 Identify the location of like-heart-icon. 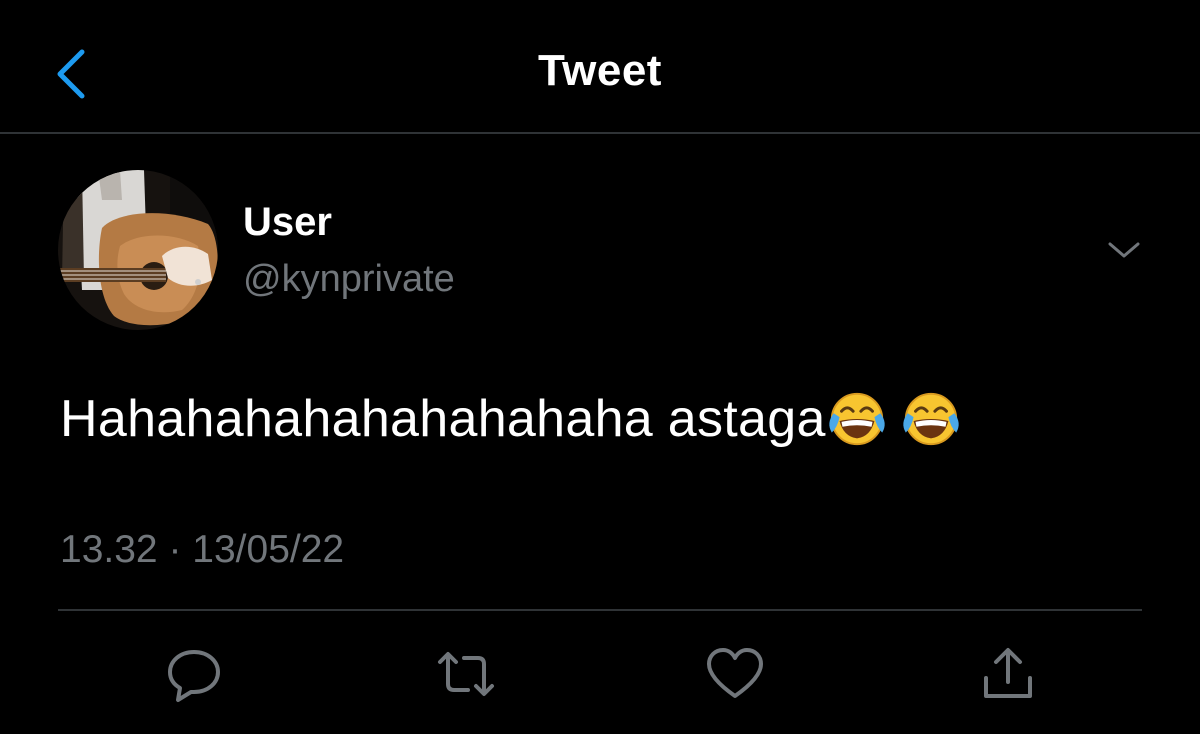
(735, 674).